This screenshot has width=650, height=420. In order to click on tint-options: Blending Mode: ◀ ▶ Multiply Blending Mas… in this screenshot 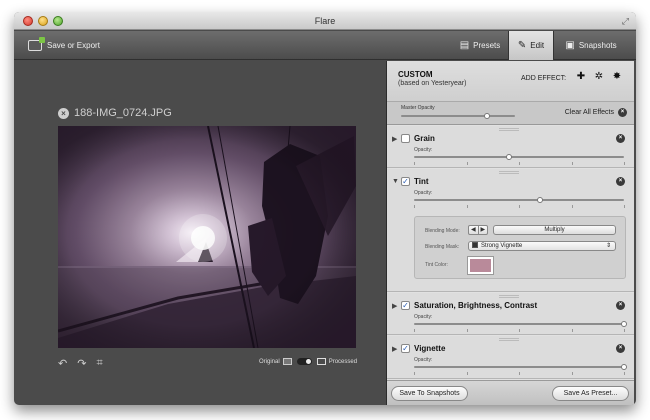, I will do `click(520, 247)`.